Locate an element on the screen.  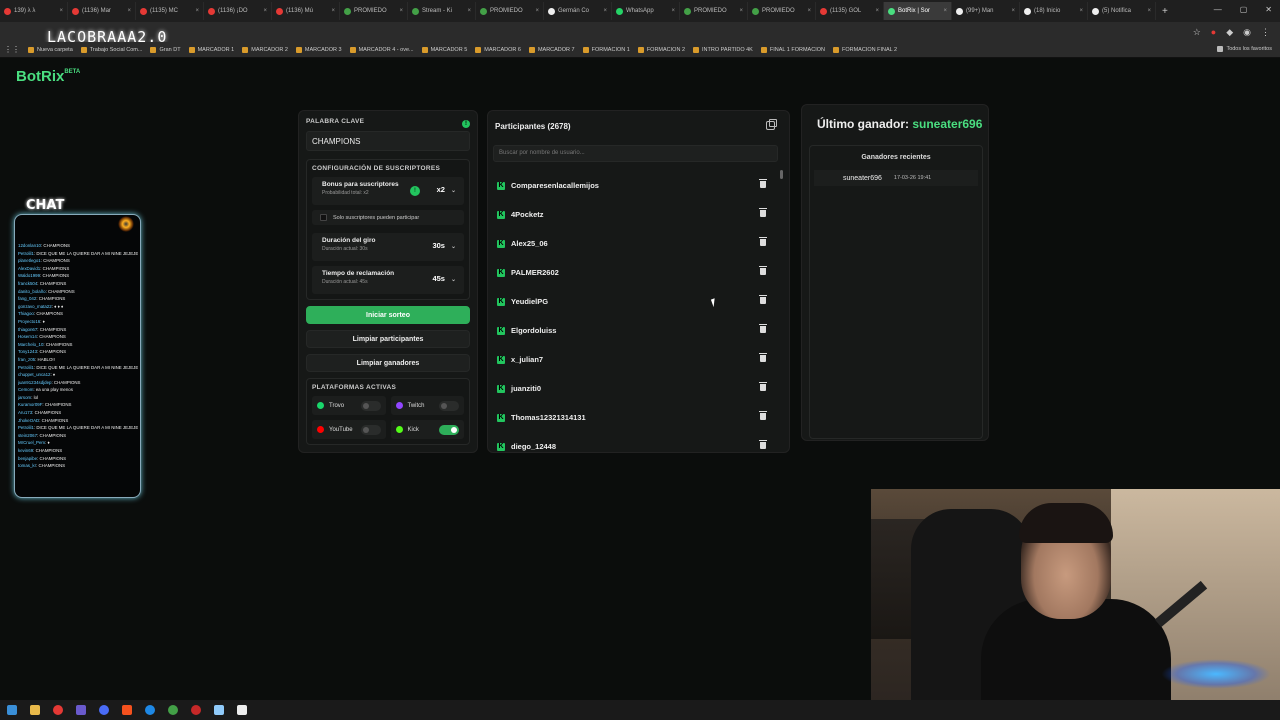
bookmark-item: Nueva carpeta is located at coordinates (50, 49).